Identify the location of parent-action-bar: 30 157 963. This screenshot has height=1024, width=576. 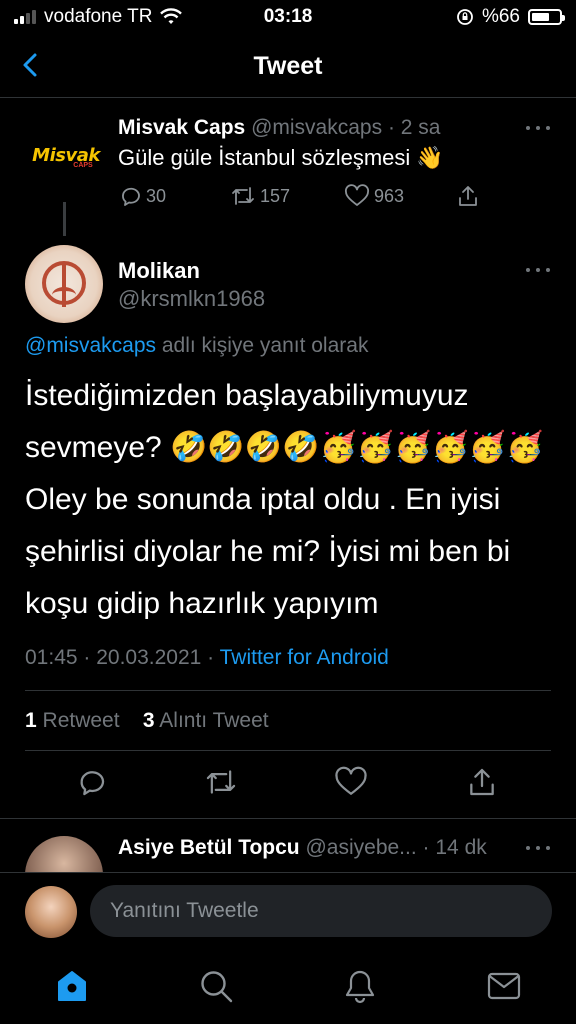
(303, 199).